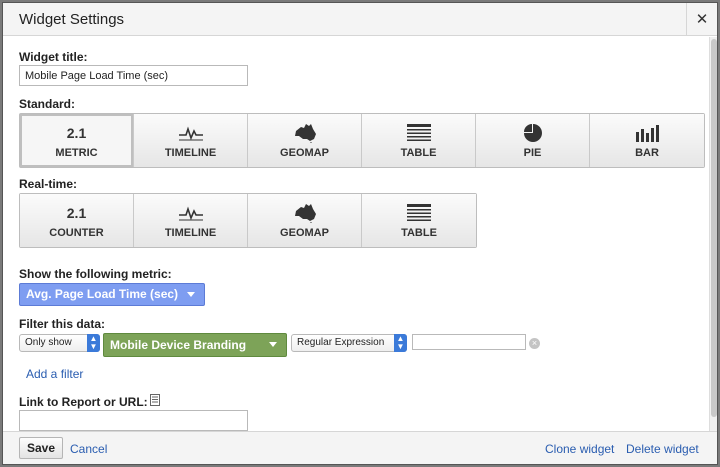 This screenshot has height=467, width=720. Describe the element at coordinates (133, 75) in the screenshot. I see `widget-title-input` at that location.